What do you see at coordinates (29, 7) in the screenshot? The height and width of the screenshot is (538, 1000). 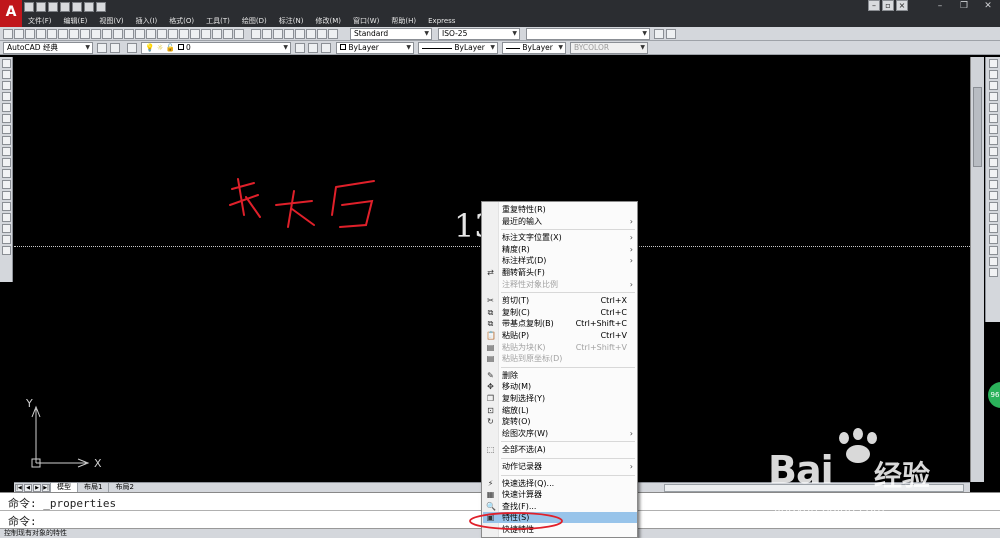 I see `new-icon` at bounding box center [29, 7].